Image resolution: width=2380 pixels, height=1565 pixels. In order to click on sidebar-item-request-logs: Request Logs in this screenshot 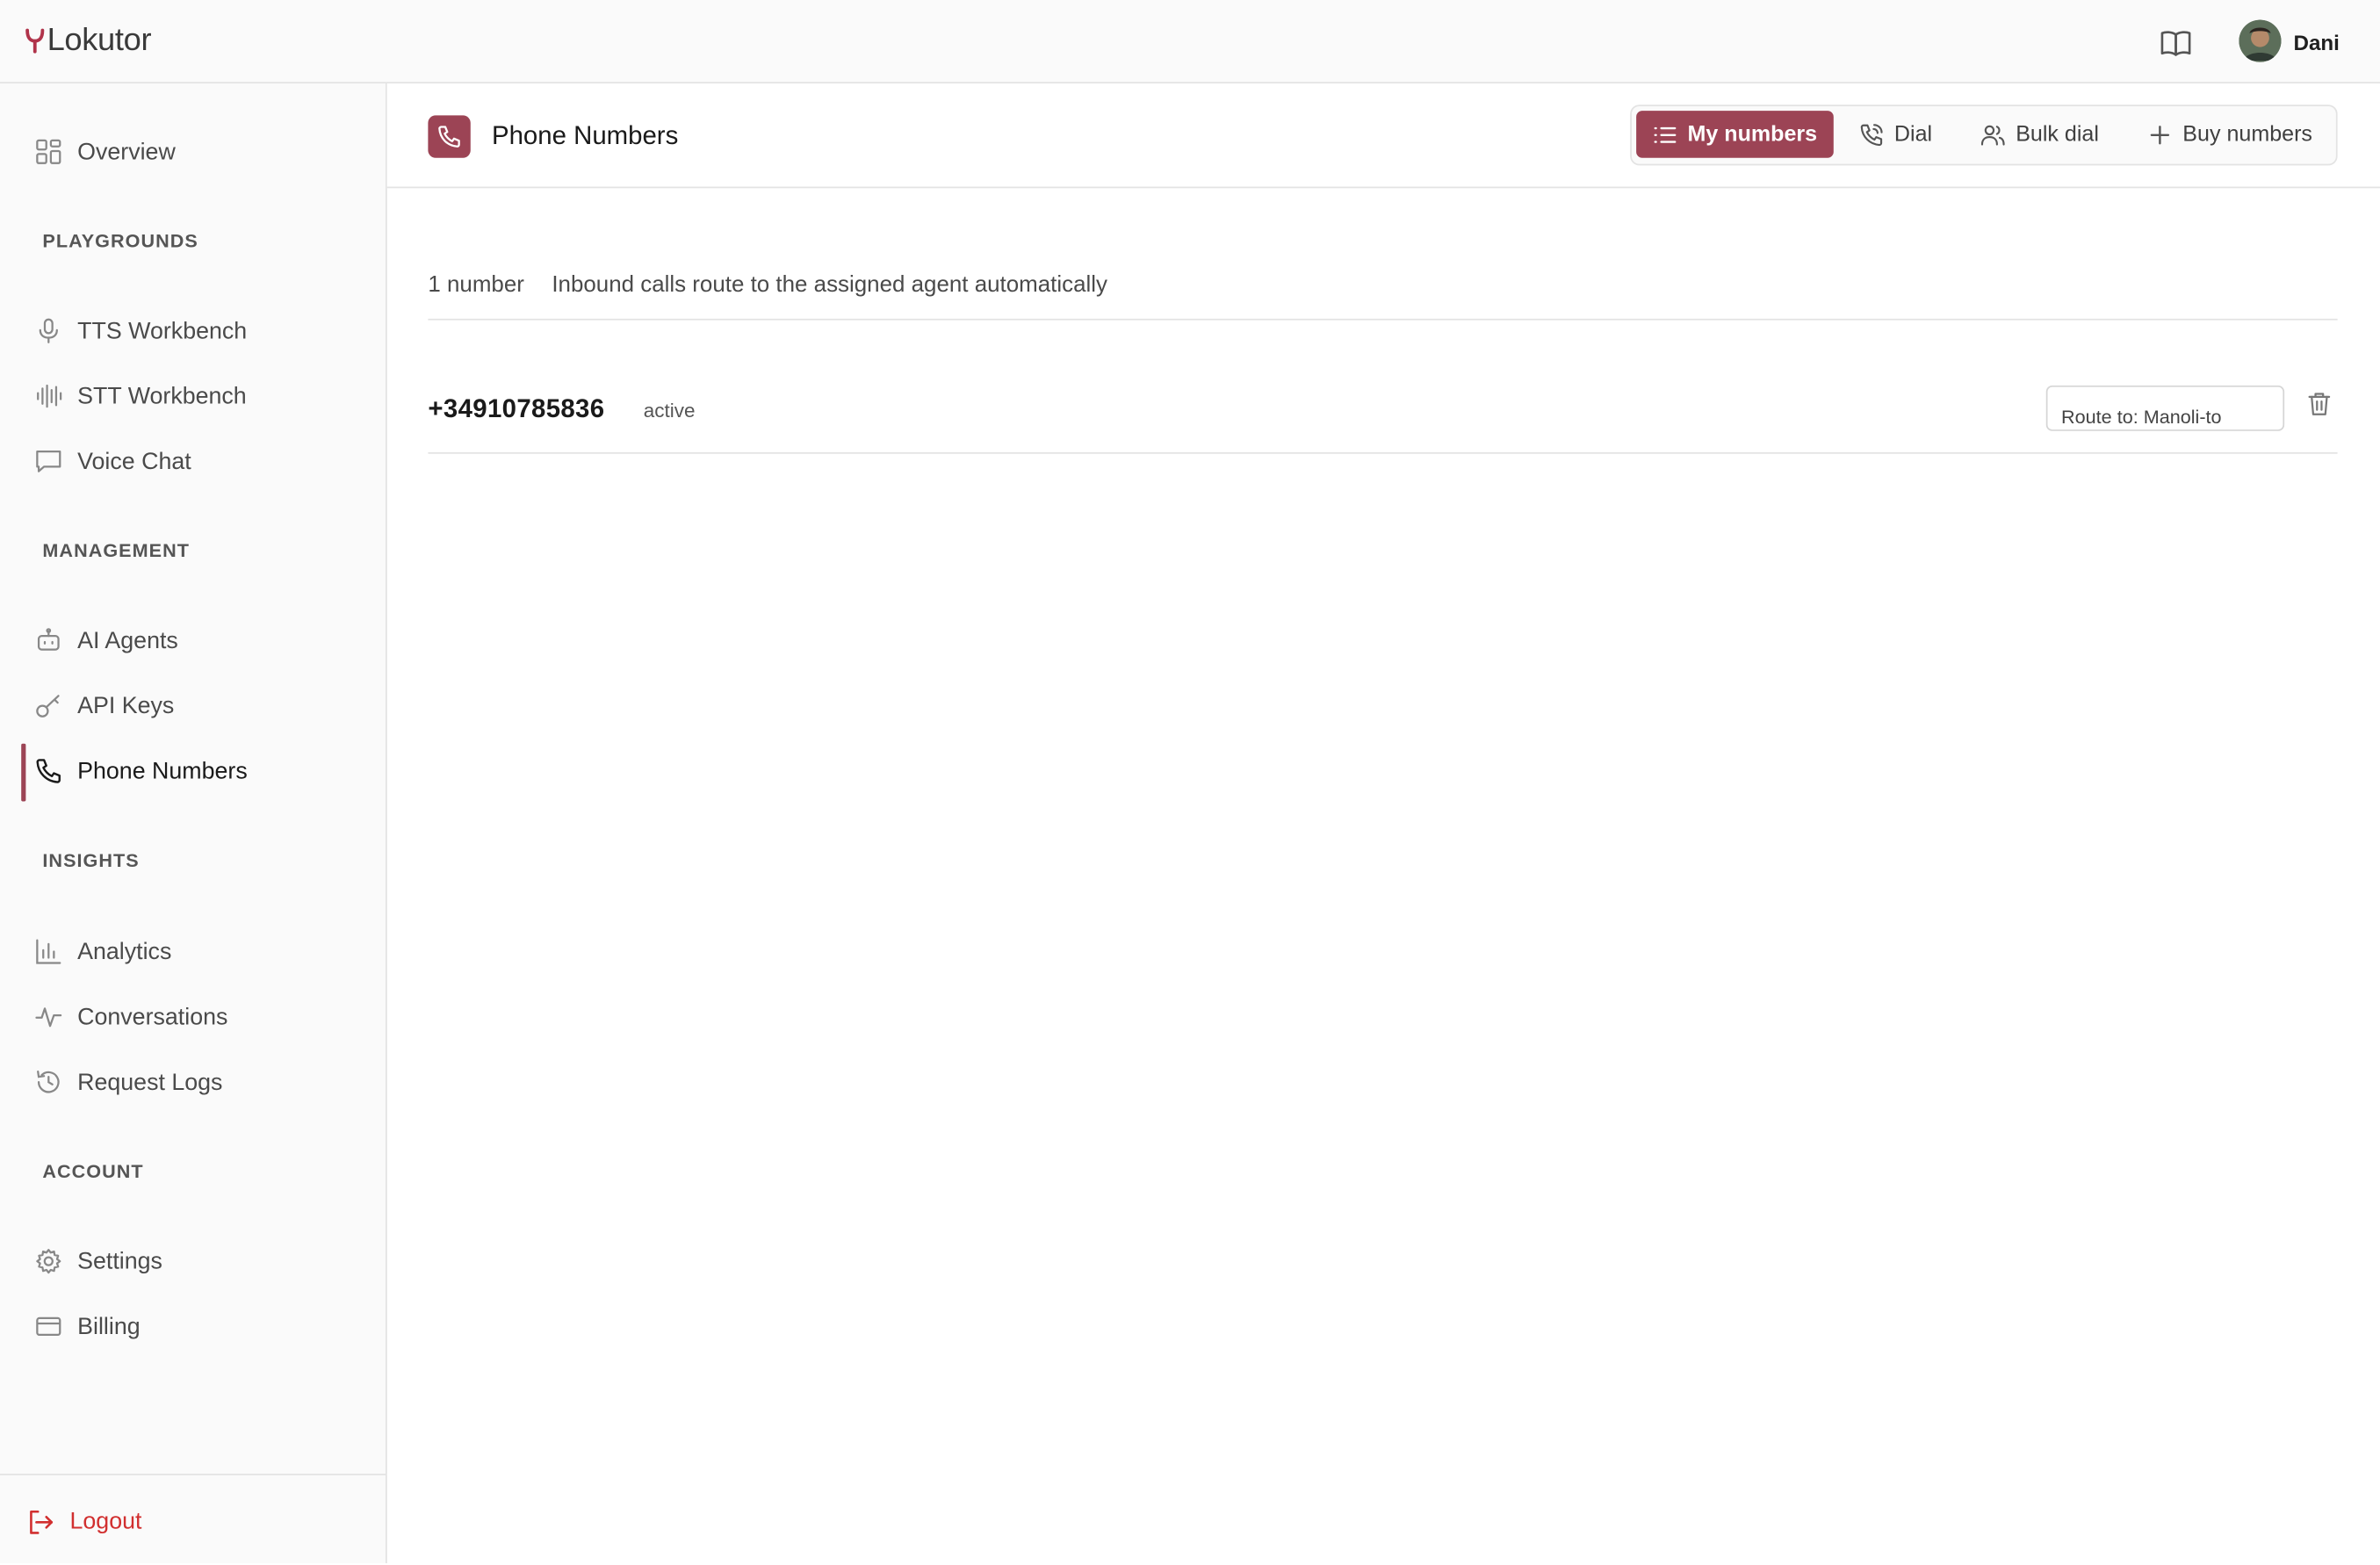, I will do `click(193, 1083)`.